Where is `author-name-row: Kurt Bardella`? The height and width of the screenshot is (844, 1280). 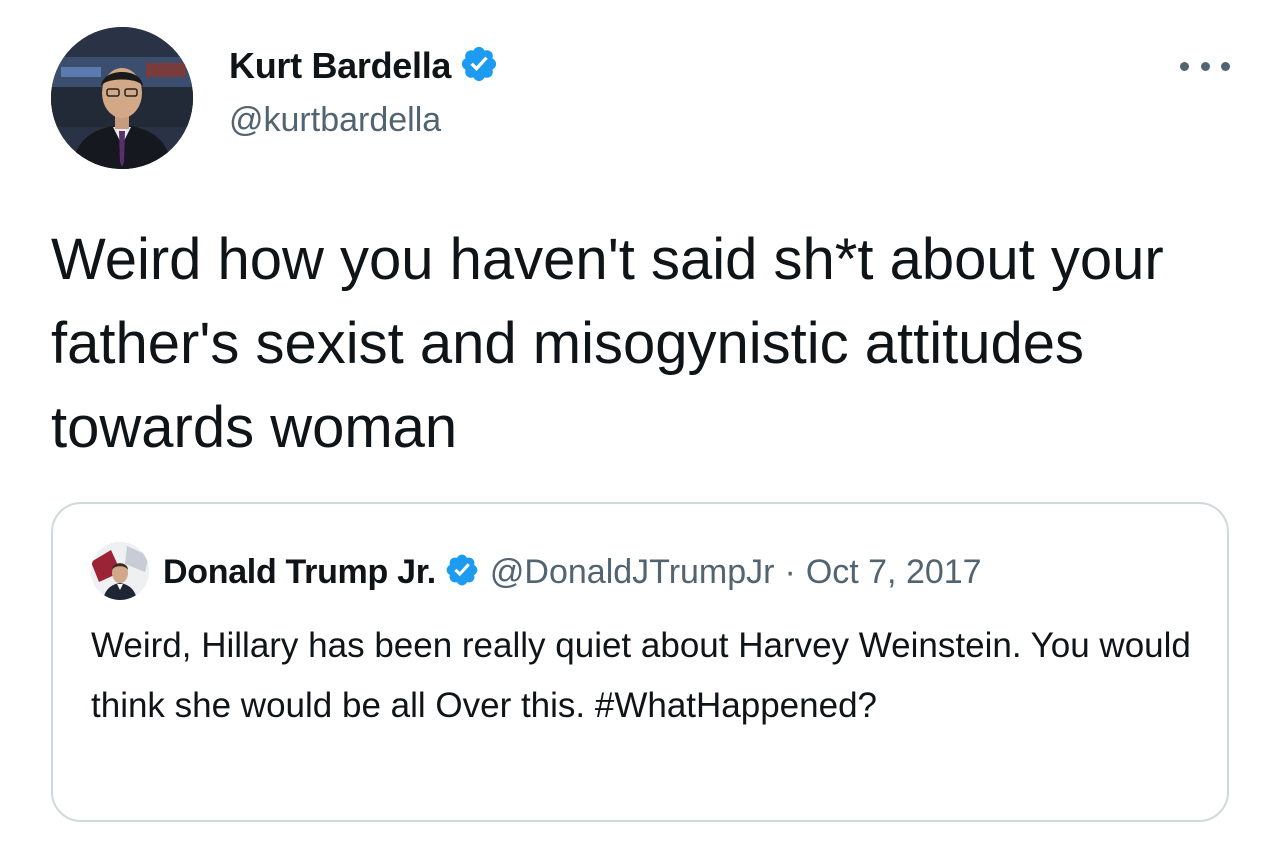 author-name-row: Kurt Bardella is located at coordinates (364, 66).